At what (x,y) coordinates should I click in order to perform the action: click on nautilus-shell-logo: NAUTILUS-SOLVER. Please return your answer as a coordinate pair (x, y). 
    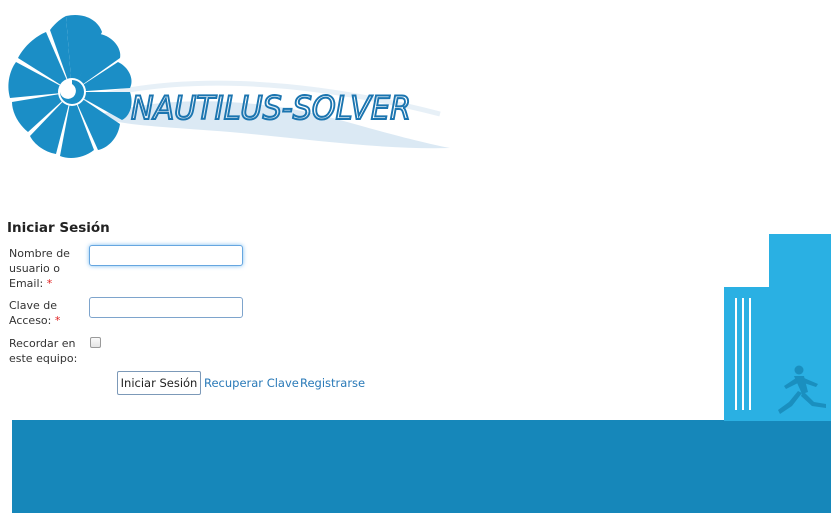
    Looking at the image, I should click on (229, 86).